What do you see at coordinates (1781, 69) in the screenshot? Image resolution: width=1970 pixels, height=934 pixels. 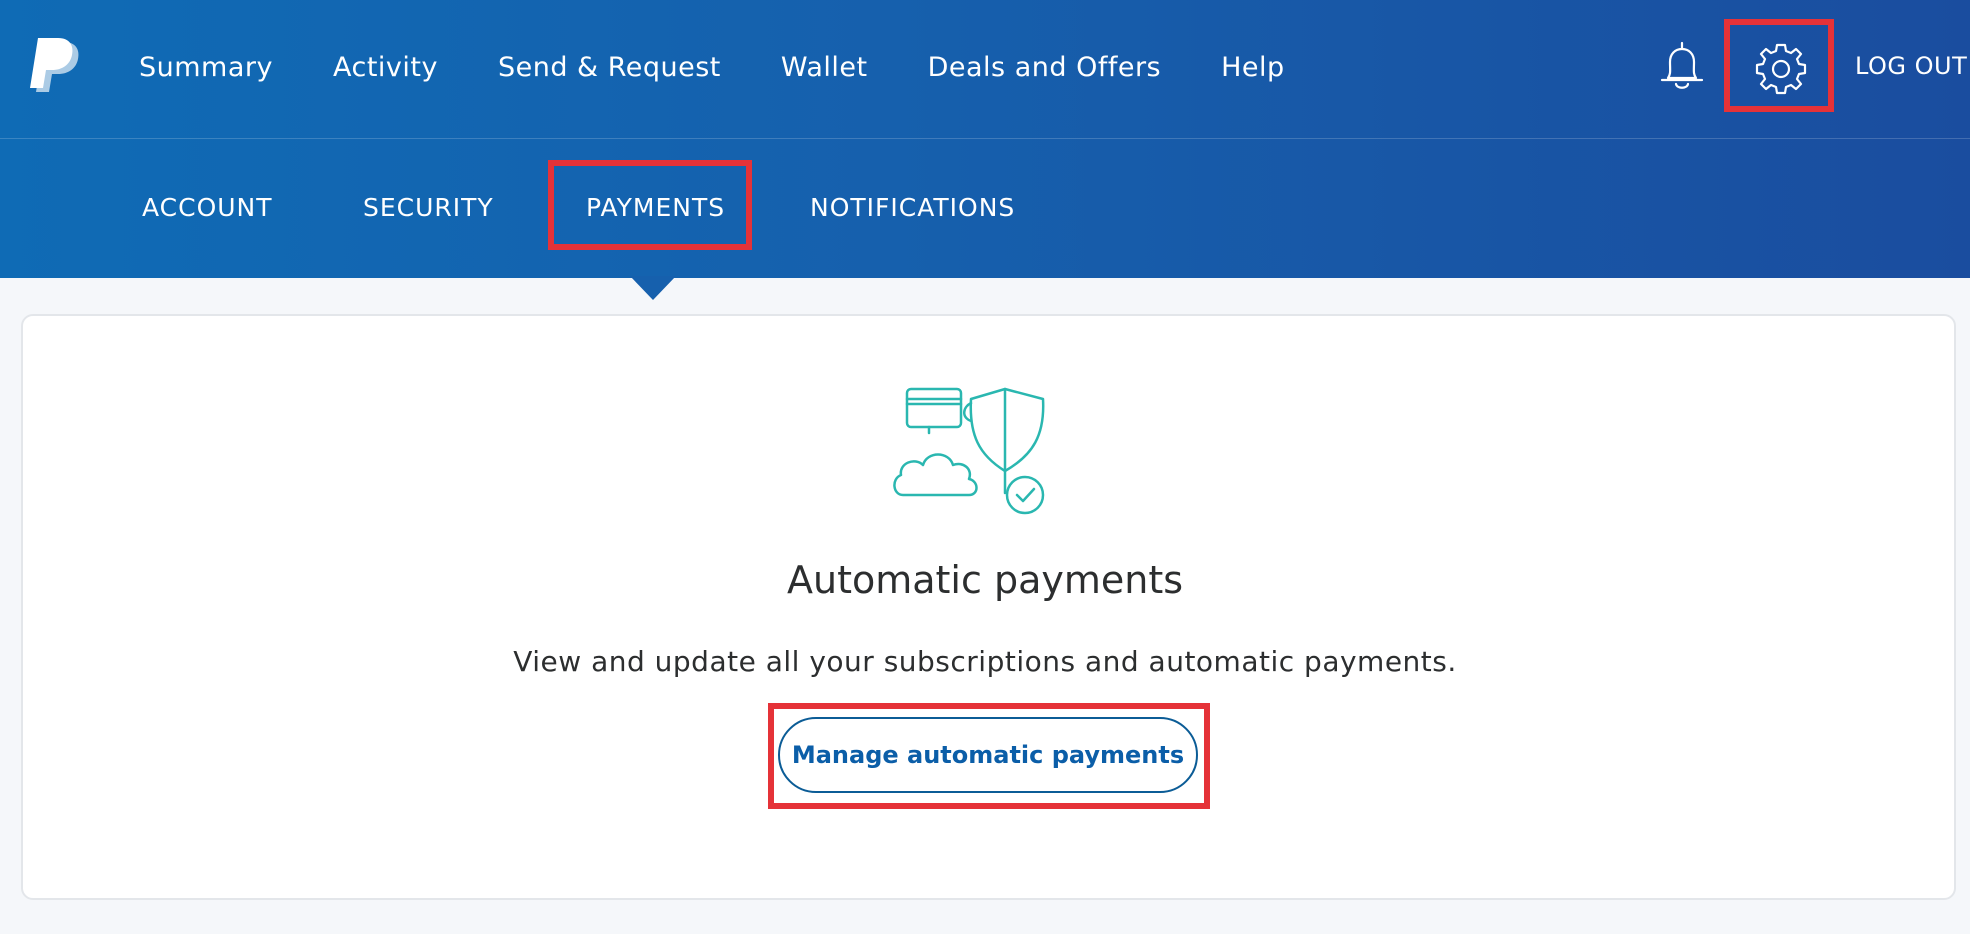 I see `gear-icon` at bounding box center [1781, 69].